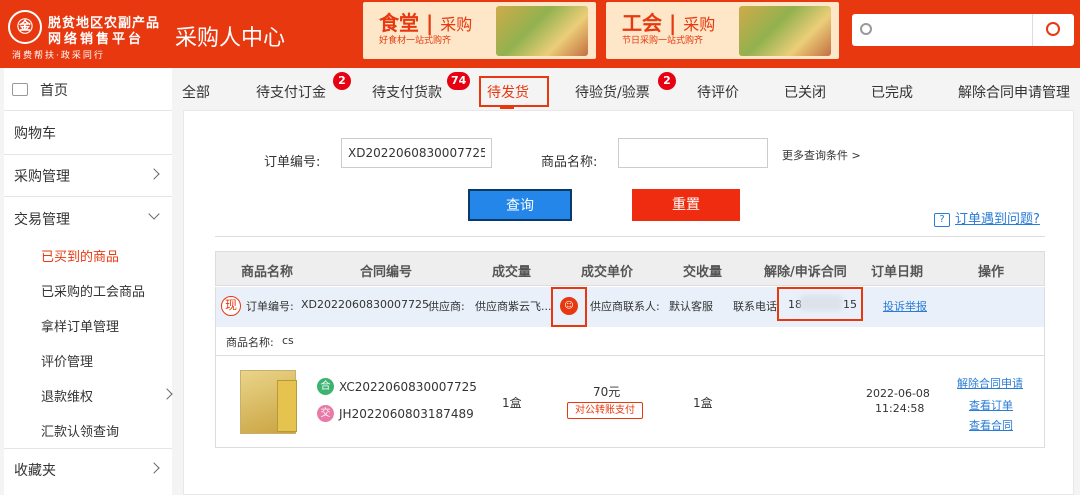  What do you see at coordinates (267, 272) in the screenshot?
I see `col-product-name: 商品名称` at bounding box center [267, 272].